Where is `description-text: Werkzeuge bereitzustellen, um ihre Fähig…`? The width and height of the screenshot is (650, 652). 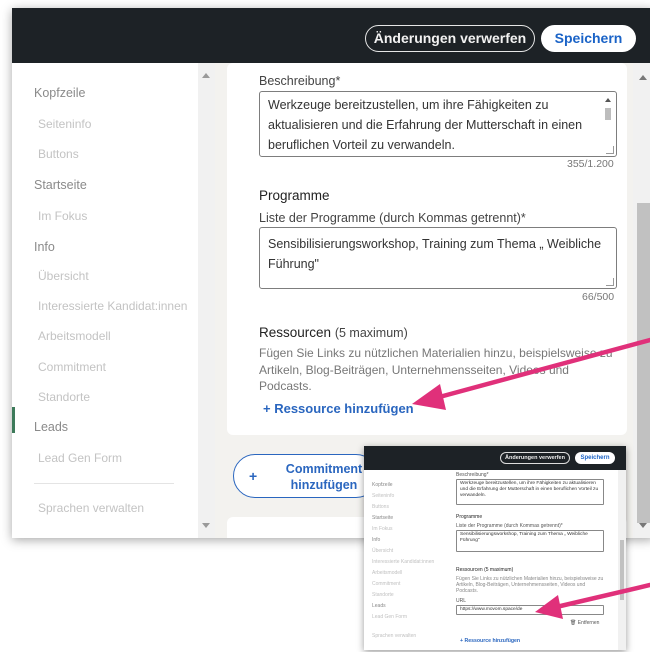 description-text: Werkzeuge bereitzustellen, um ihre Fähig… is located at coordinates (425, 125).